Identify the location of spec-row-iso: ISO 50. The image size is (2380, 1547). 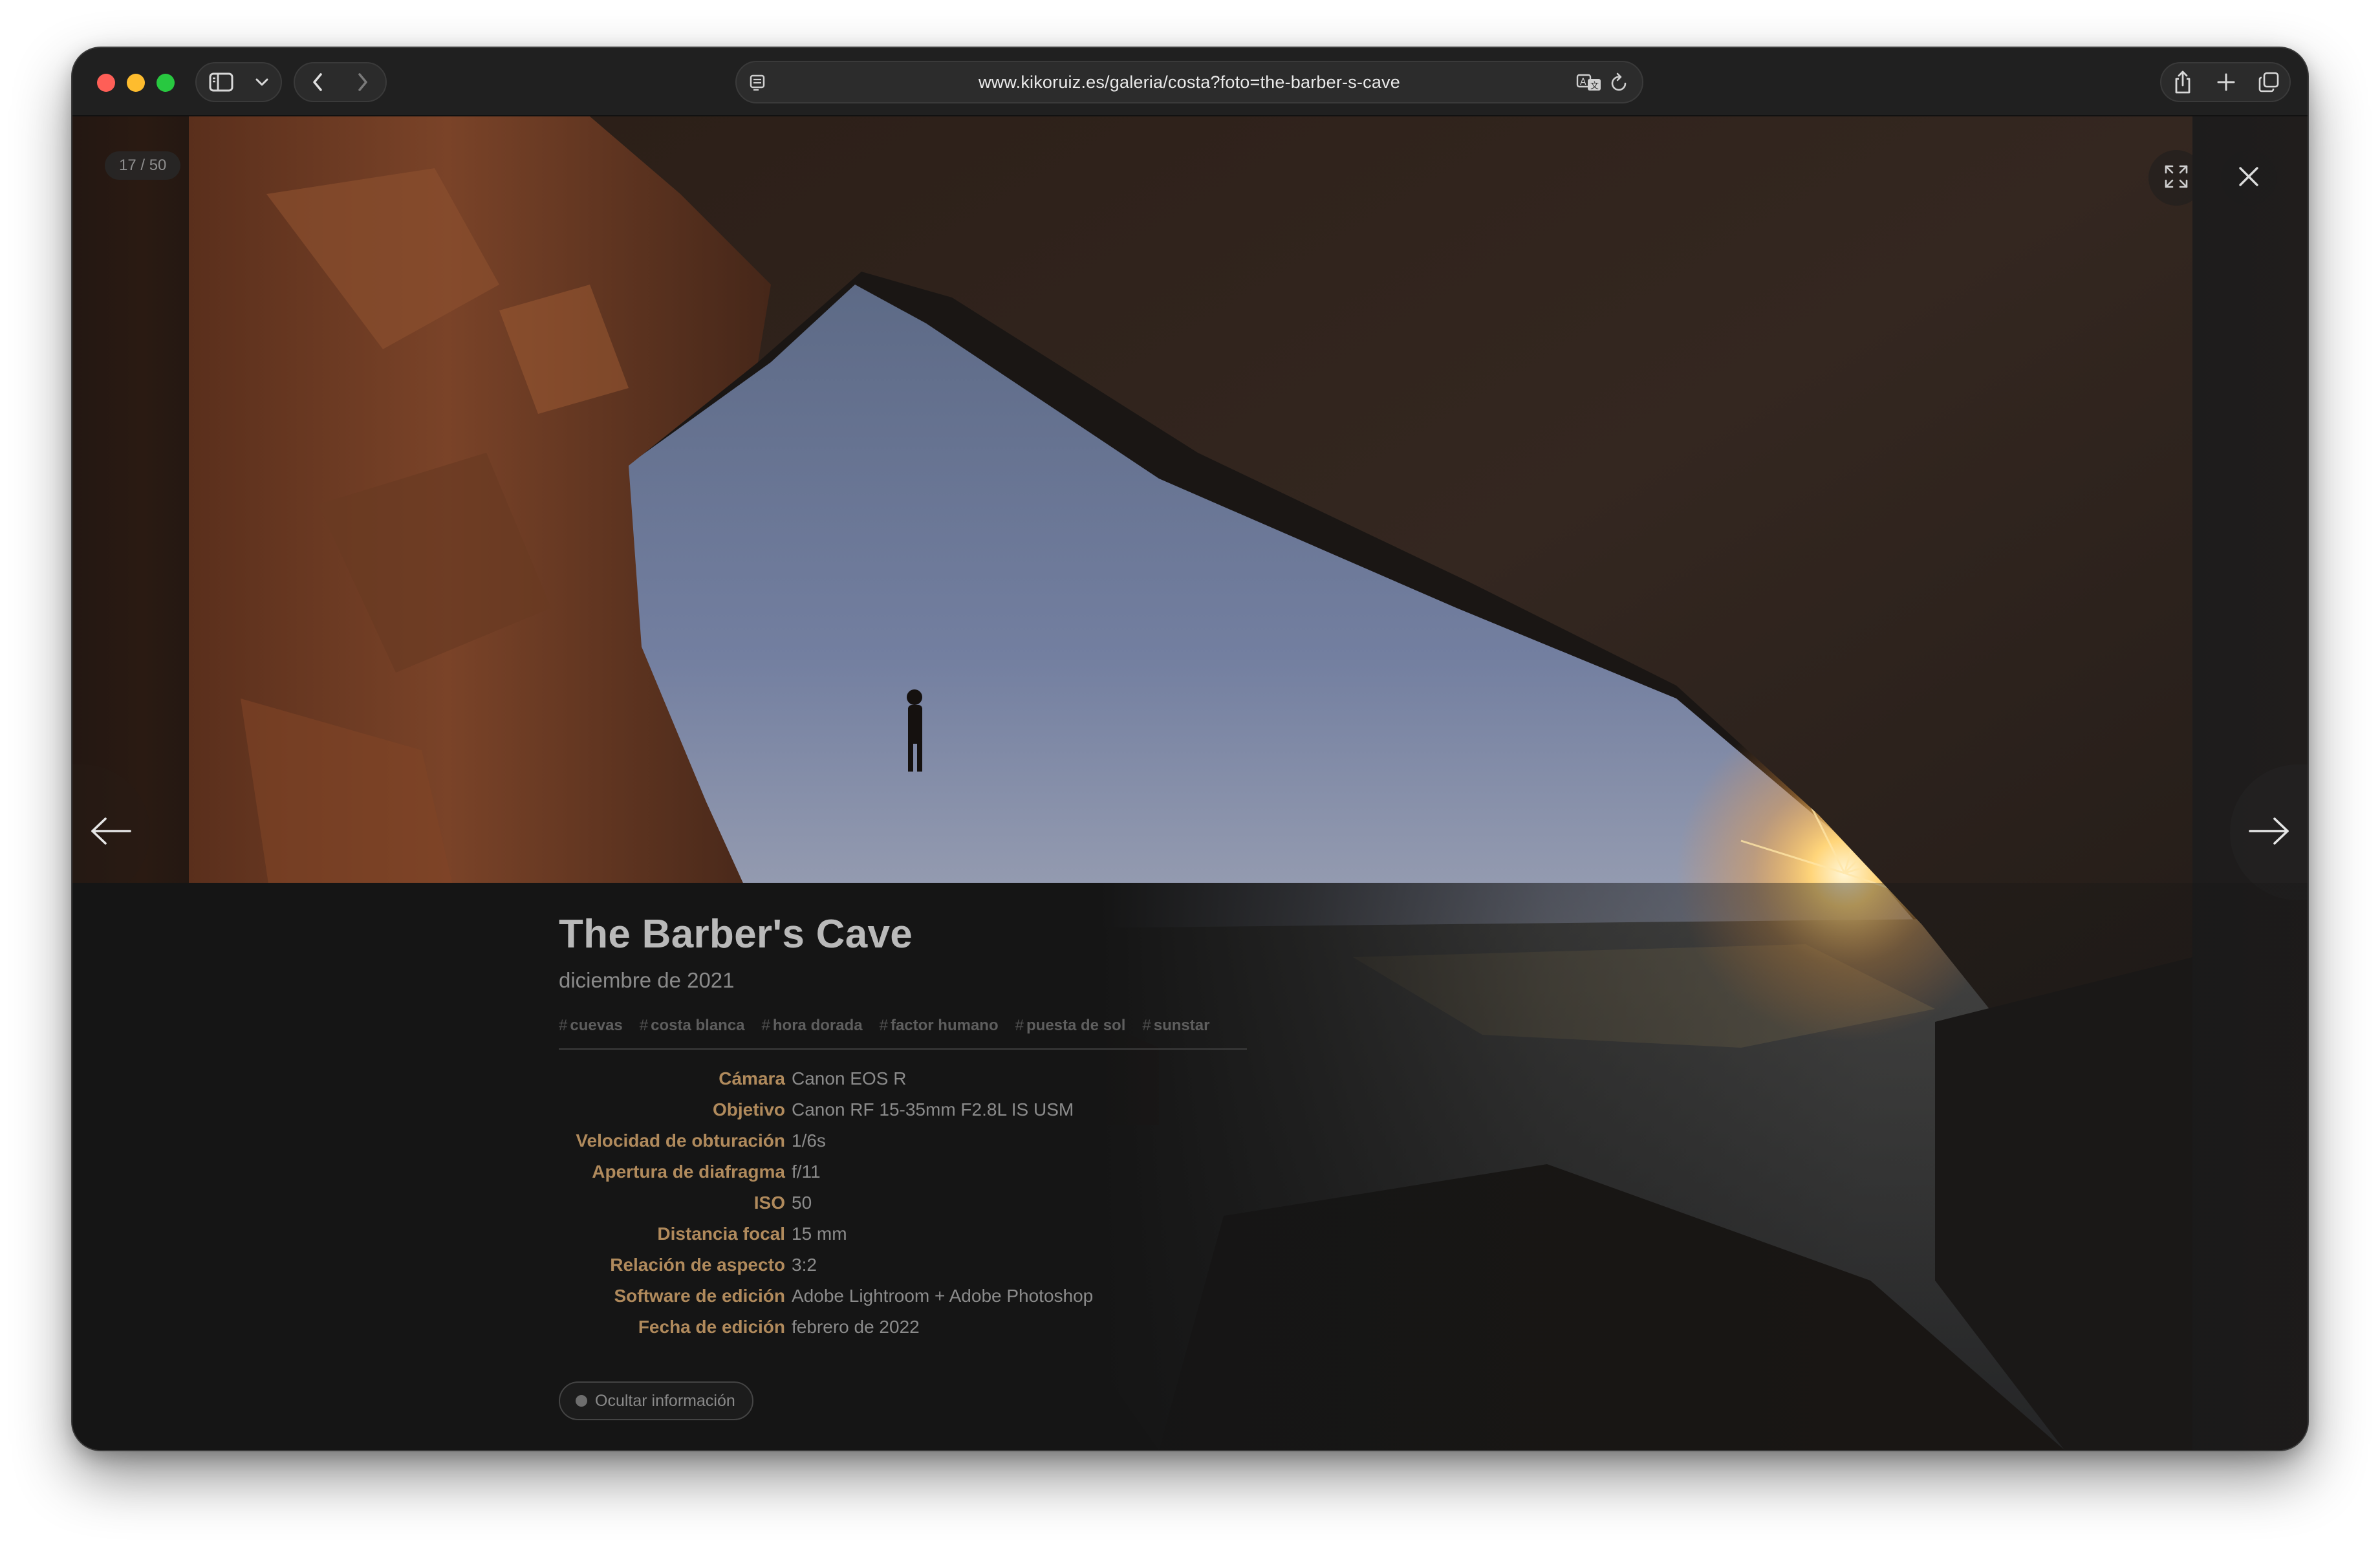
(947, 1208).